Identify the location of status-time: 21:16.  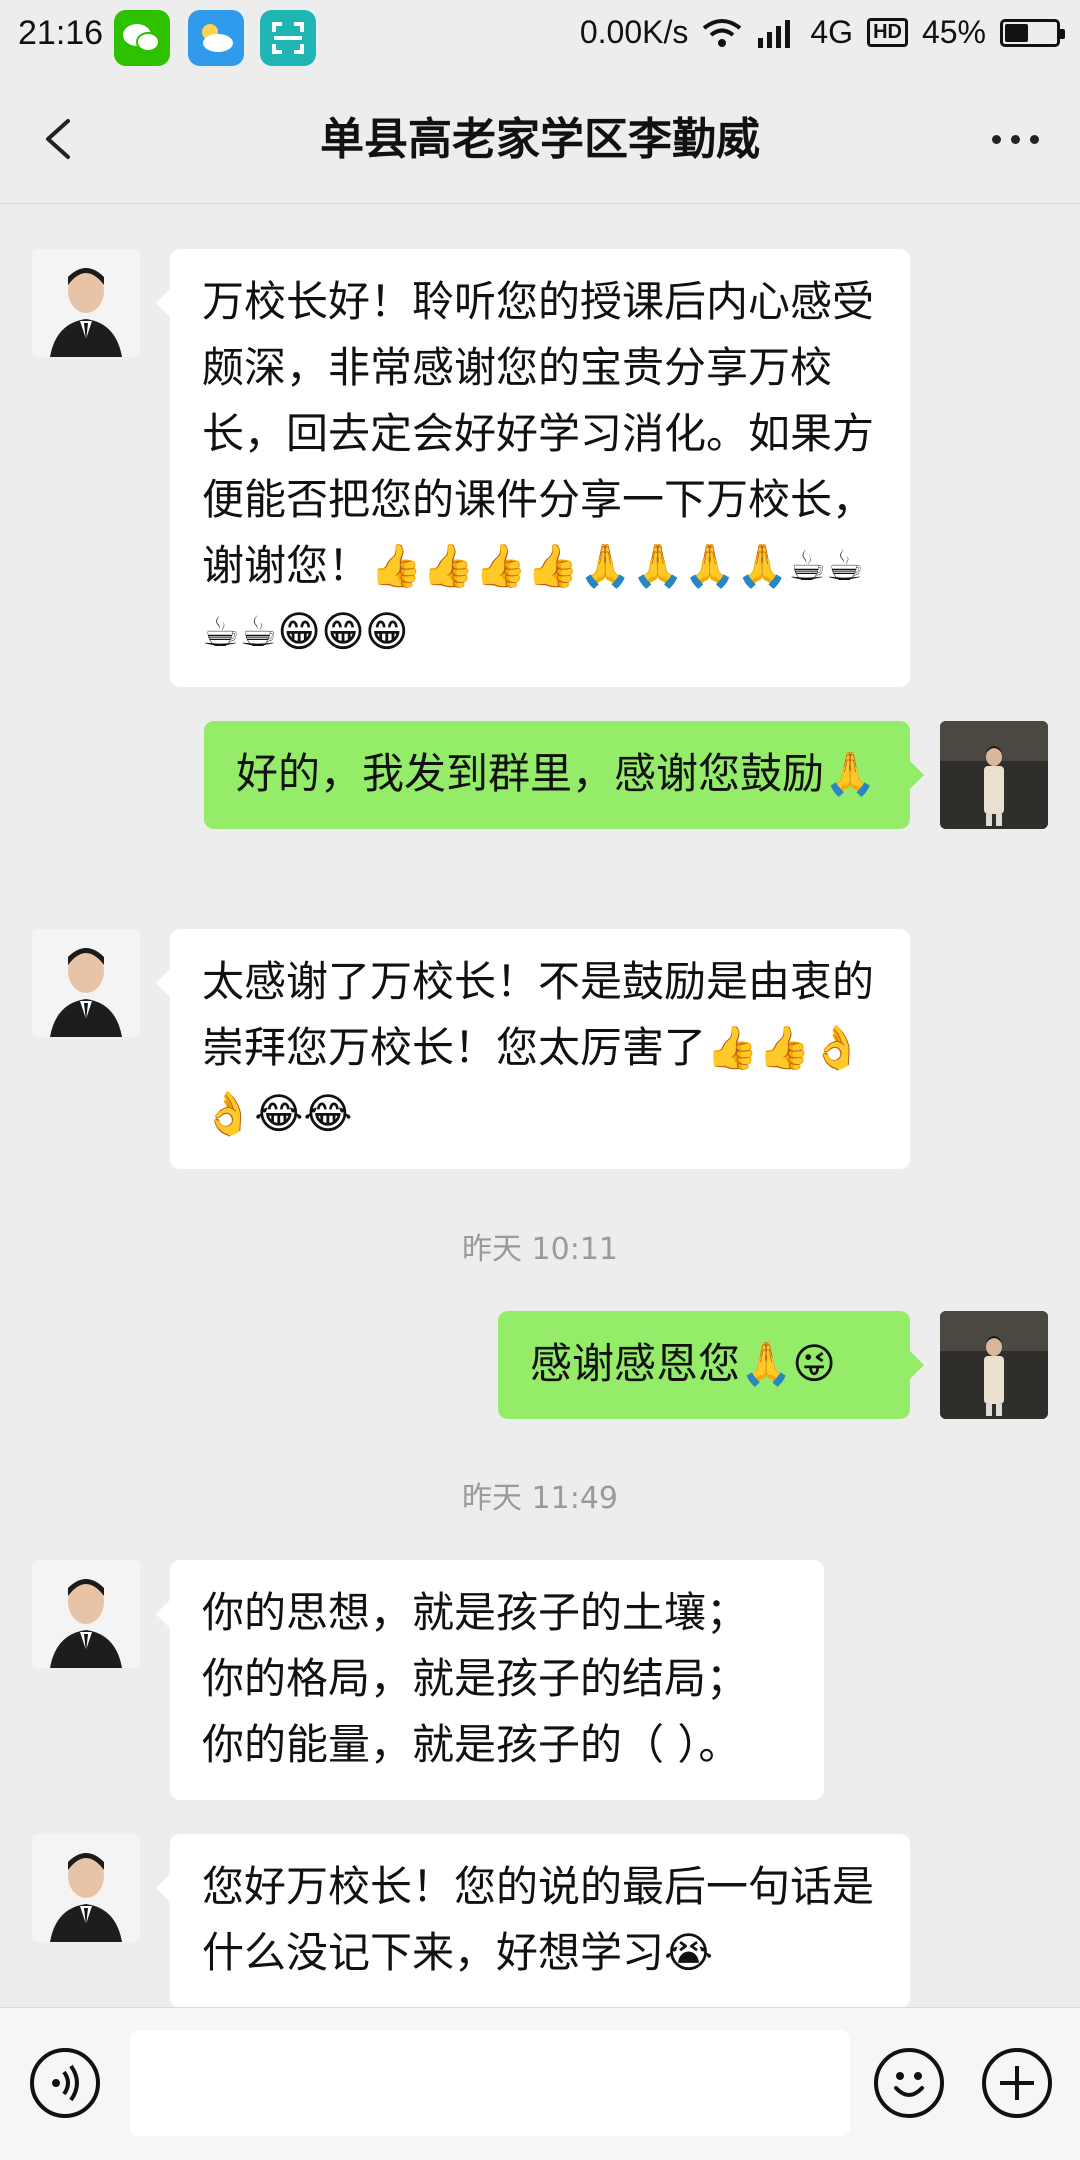
(61, 33).